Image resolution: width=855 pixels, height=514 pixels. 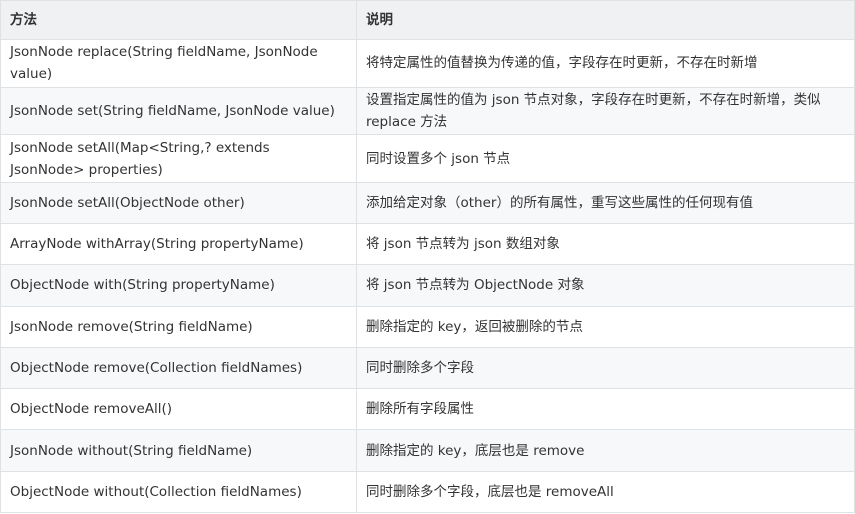 What do you see at coordinates (178, 285) in the screenshot?
I see `method-cell: ObjectNode with(String propertyName)` at bounding box center [178, 285].